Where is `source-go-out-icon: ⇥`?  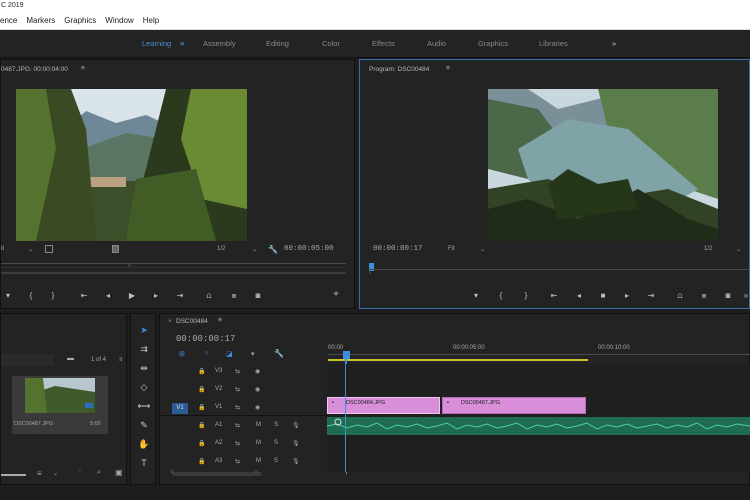 source-go-out-icon: ⇥ is located at coordinates (180, 296).